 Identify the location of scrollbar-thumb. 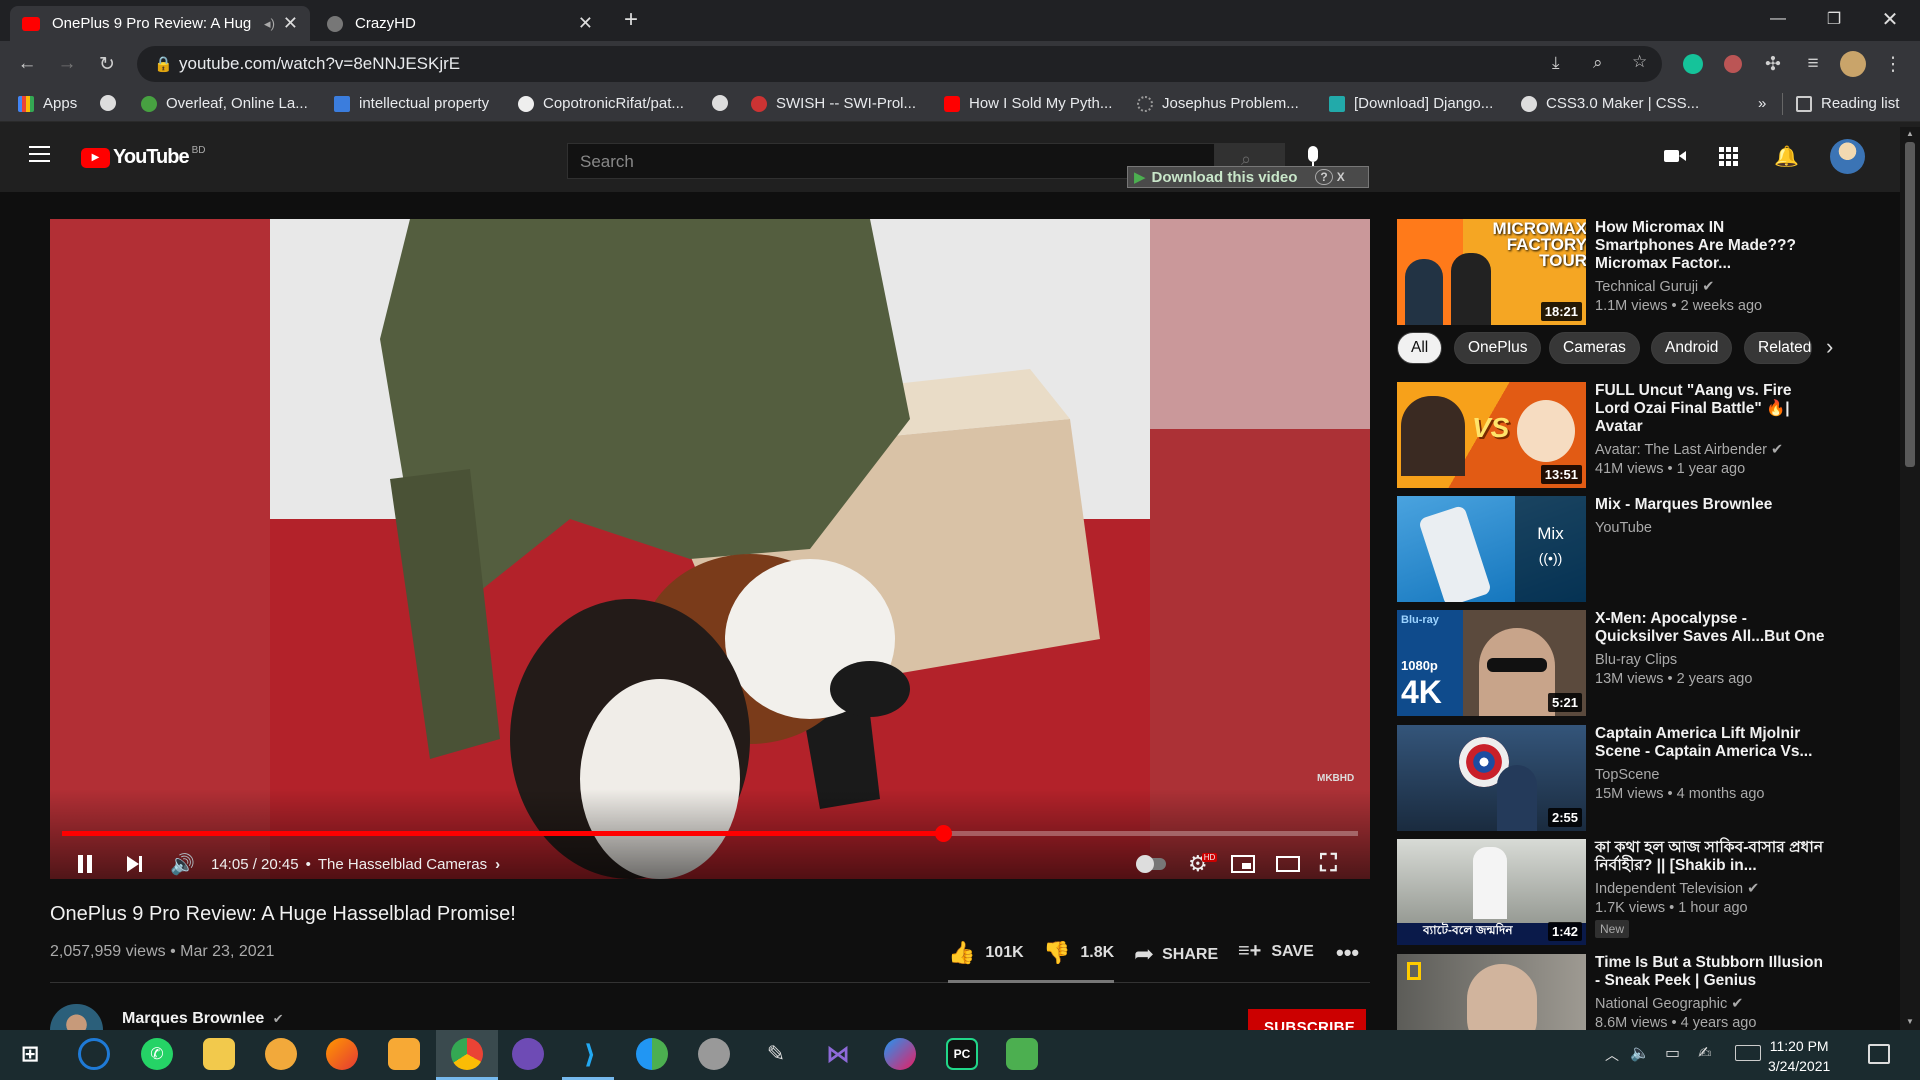
(1910, 304).